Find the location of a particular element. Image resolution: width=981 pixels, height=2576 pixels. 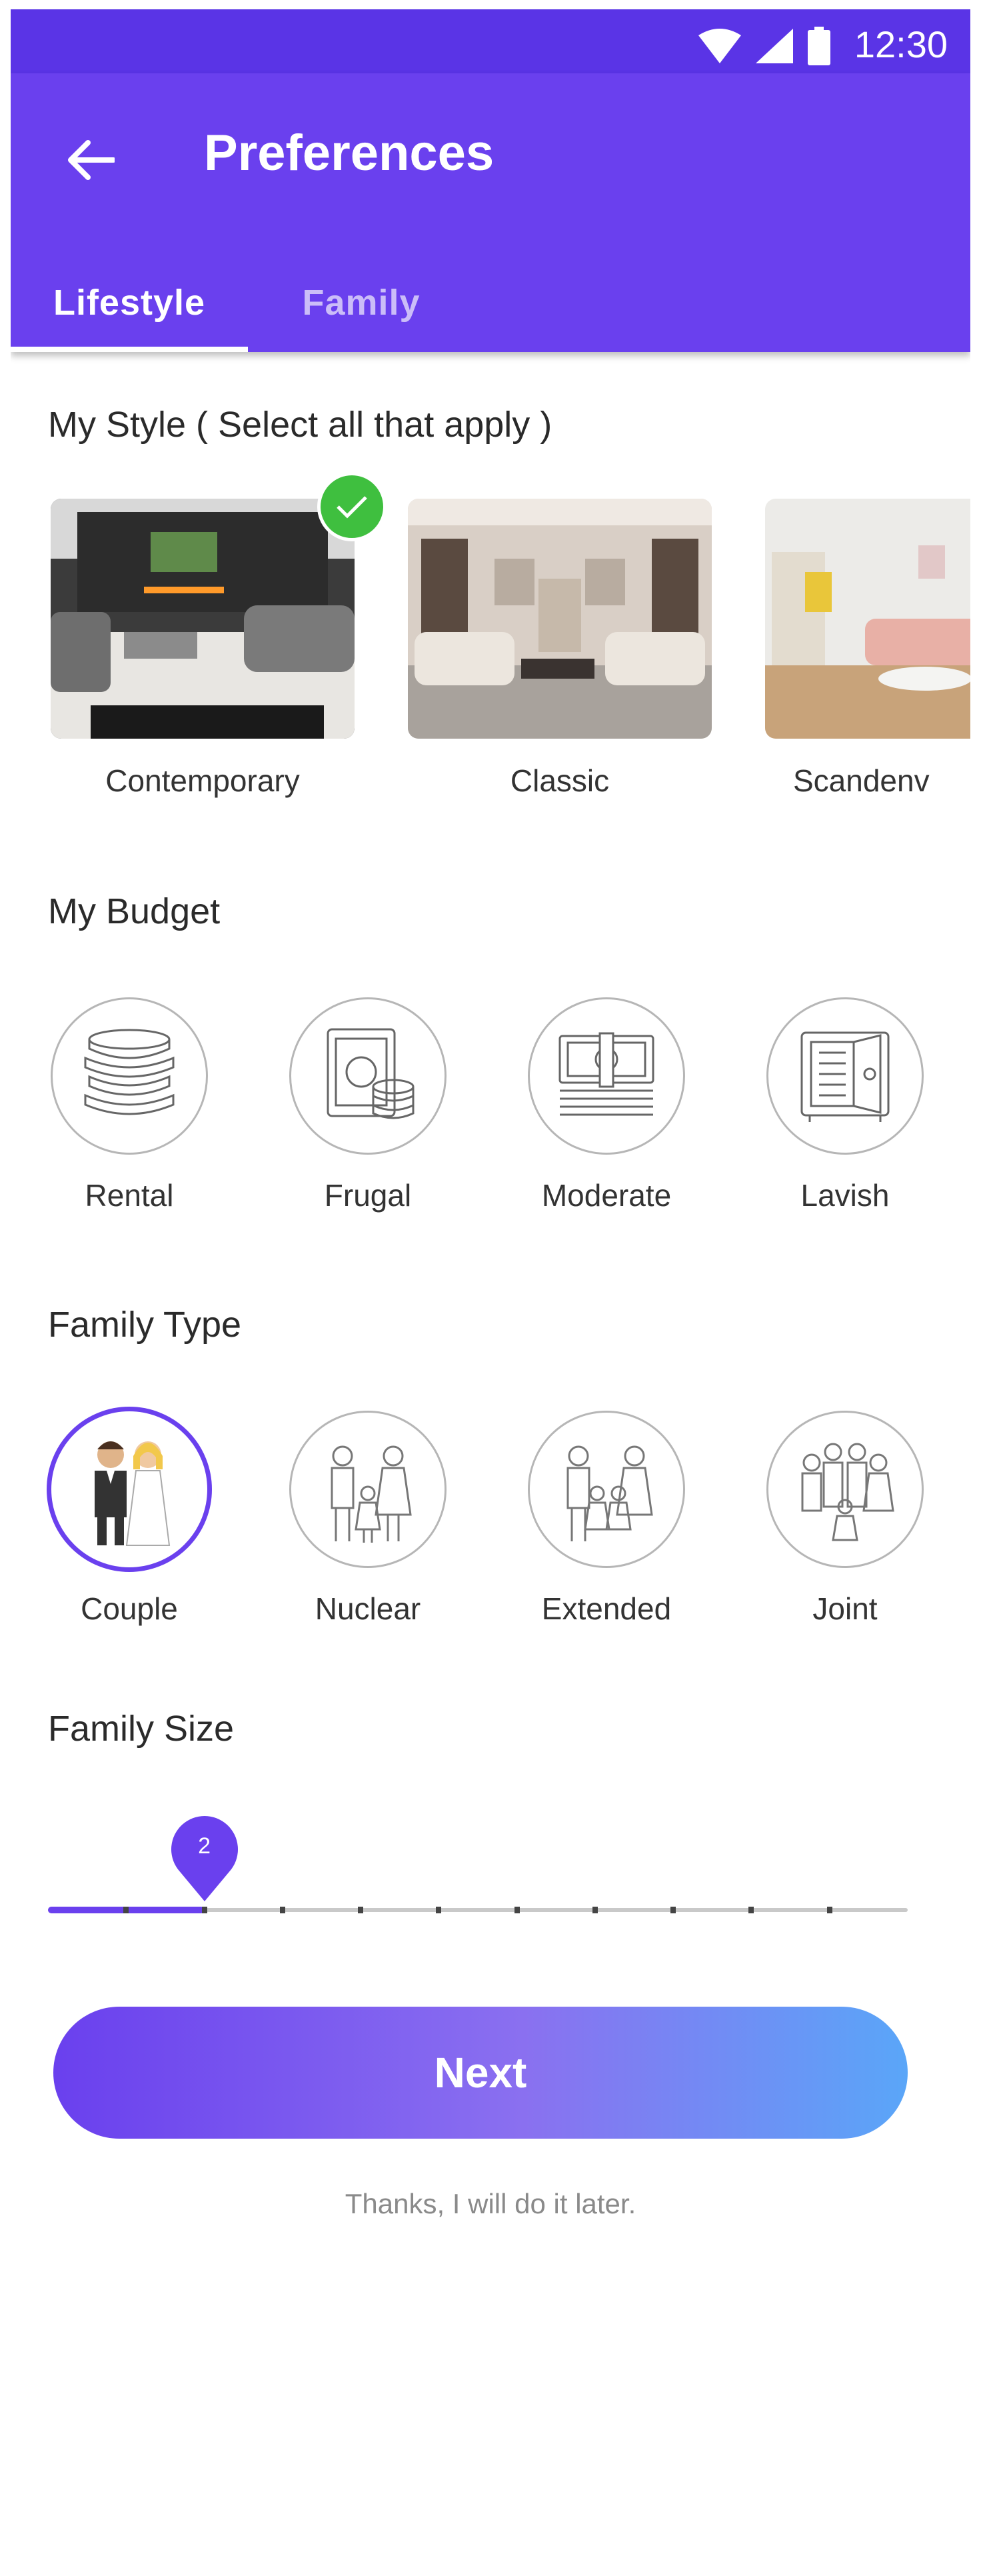

extended-family-icon is located at coordinates (609, 1493).